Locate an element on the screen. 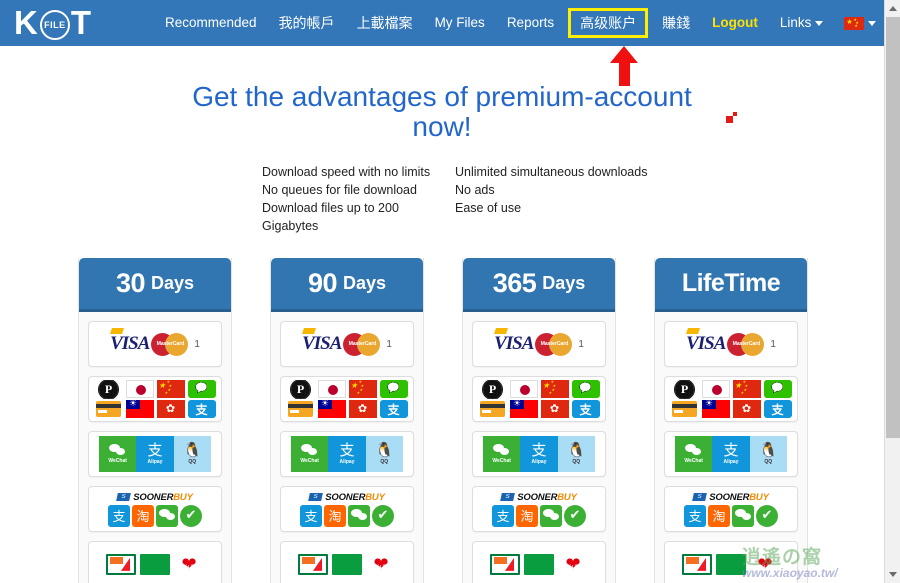  hi-life-icon: ❤ Hi-Life is located at coordinates (765, 564).